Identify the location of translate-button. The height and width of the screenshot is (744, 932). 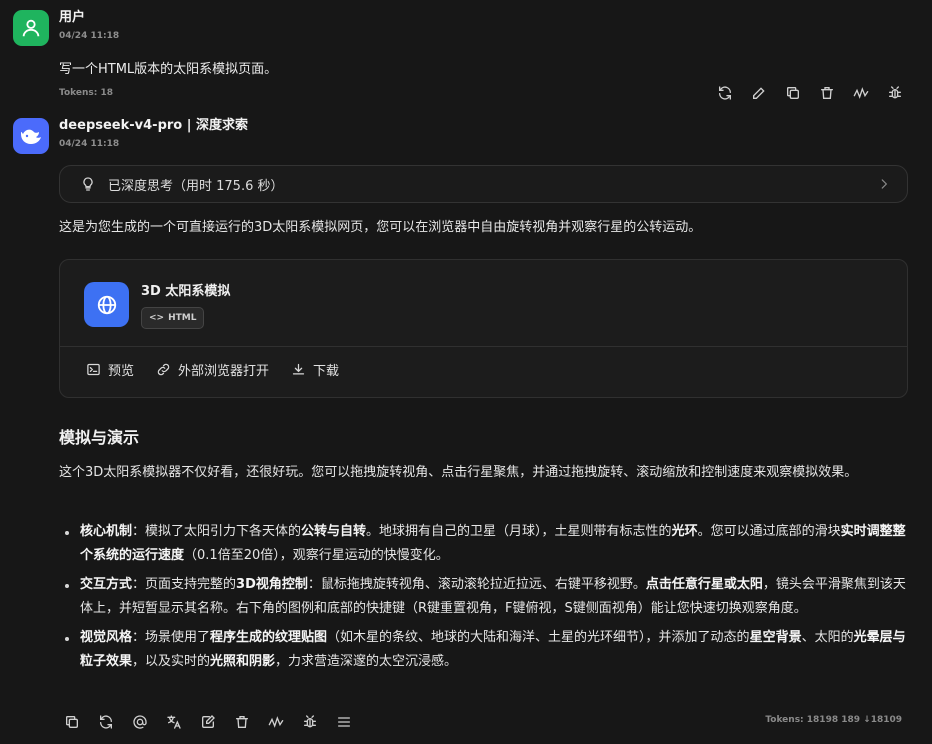
(174, 722).